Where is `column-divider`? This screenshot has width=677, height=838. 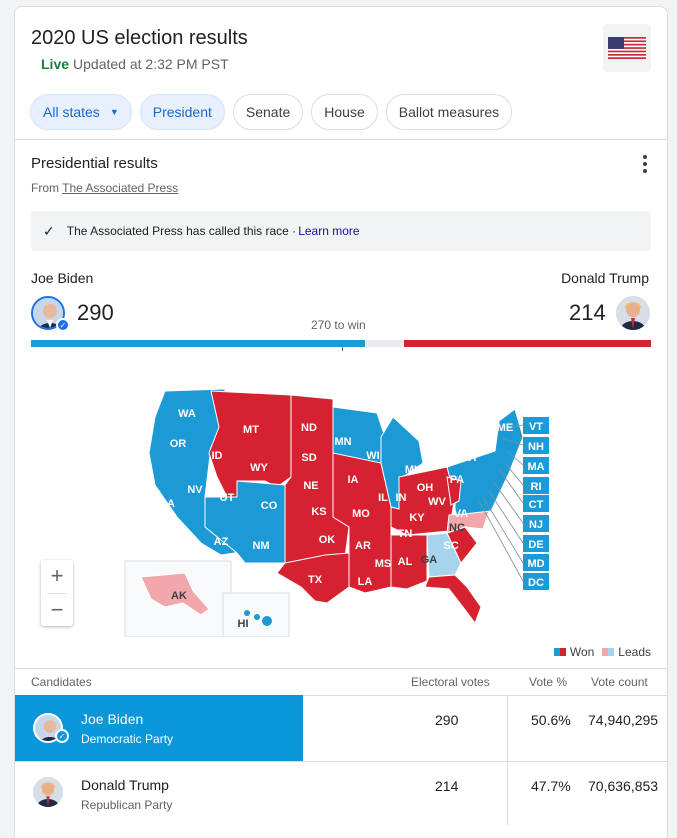
column-divider is located at coordinates (507, 760).